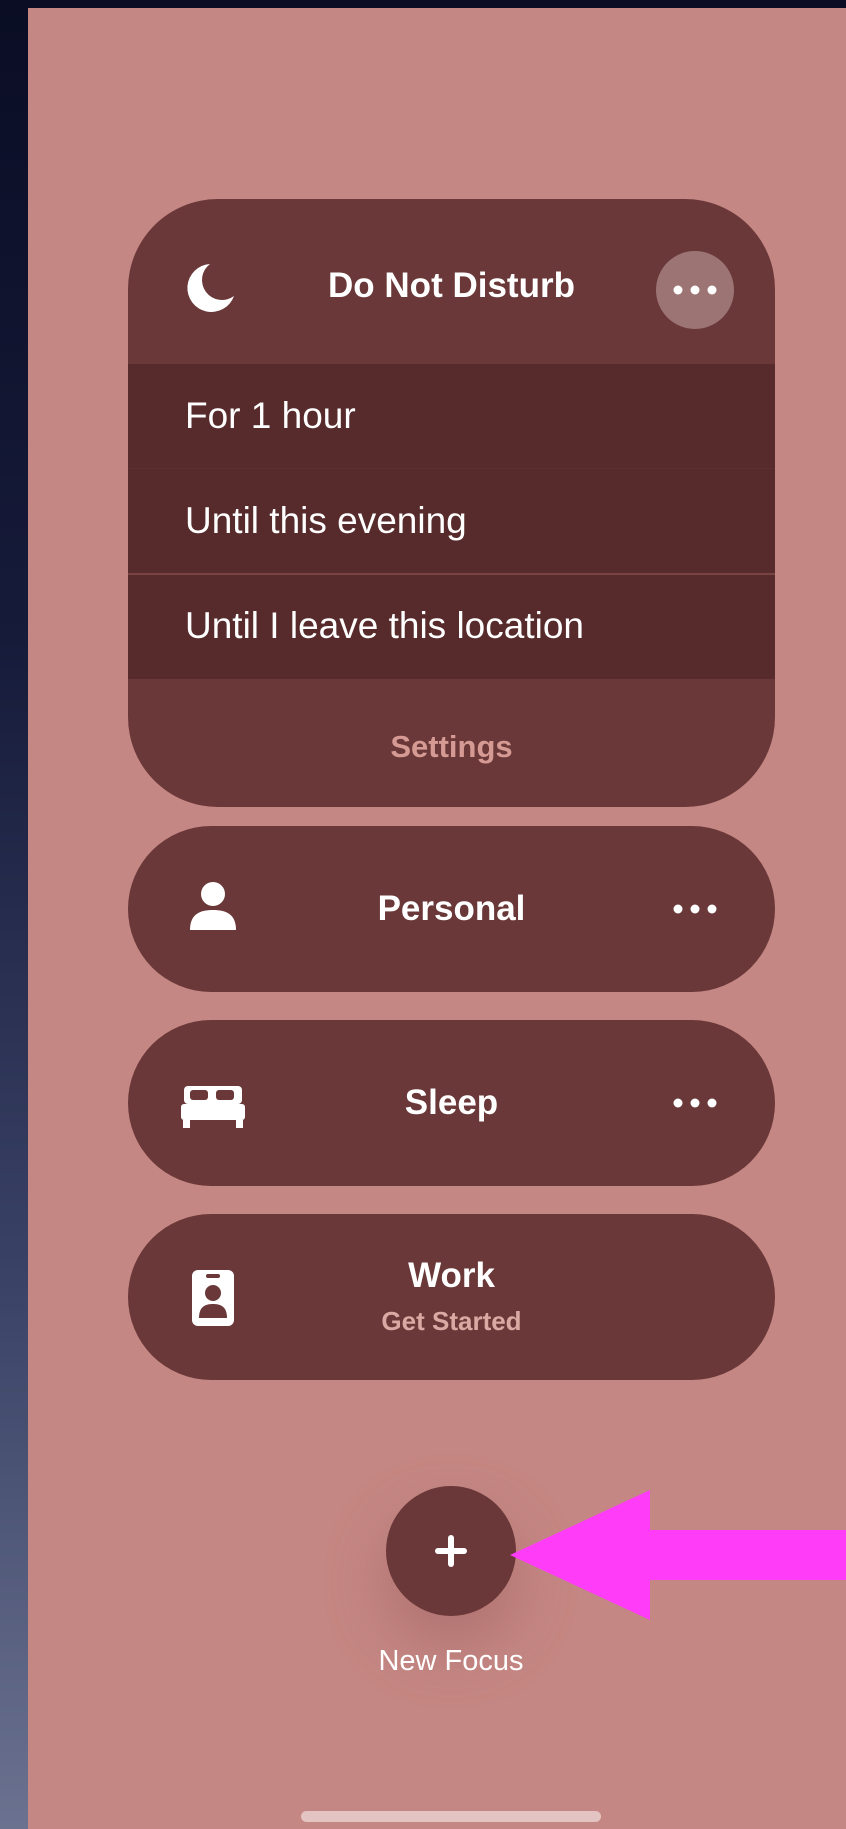 This screenshot has height=1829, width=846. Describe the element at coordinates (678, 1555) in the screenshot. I see `arrow-left-icon` at that location.